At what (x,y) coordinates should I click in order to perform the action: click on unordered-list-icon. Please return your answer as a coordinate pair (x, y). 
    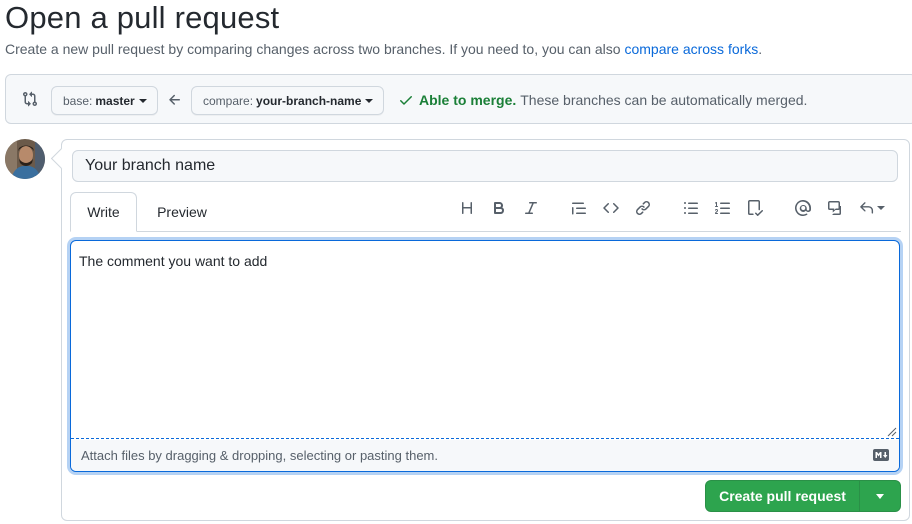
    Looking at the image, I should click on (691, 208).